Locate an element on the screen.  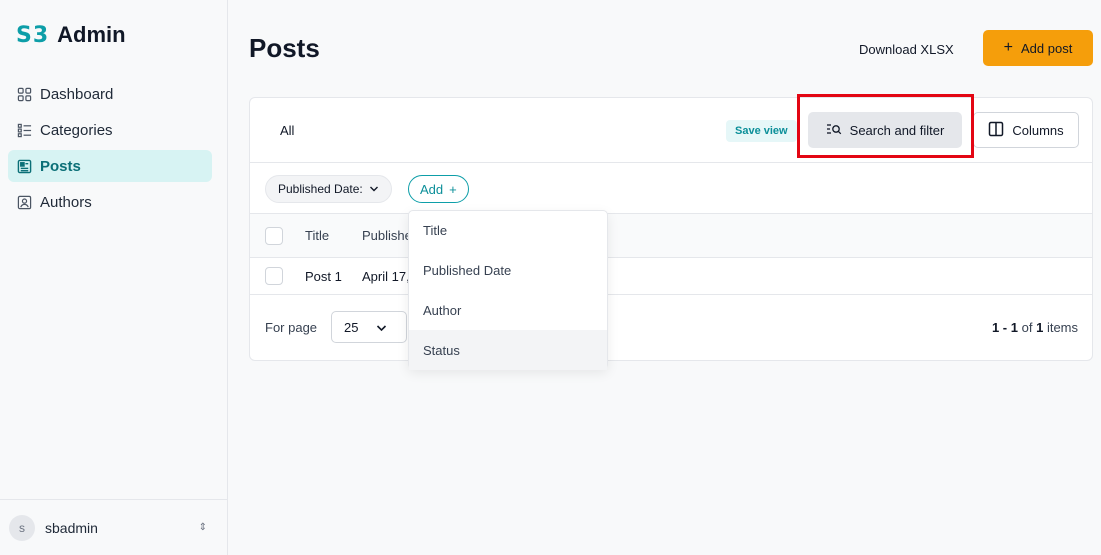
per-page-select: 25 is located at coordinates (369, 327).